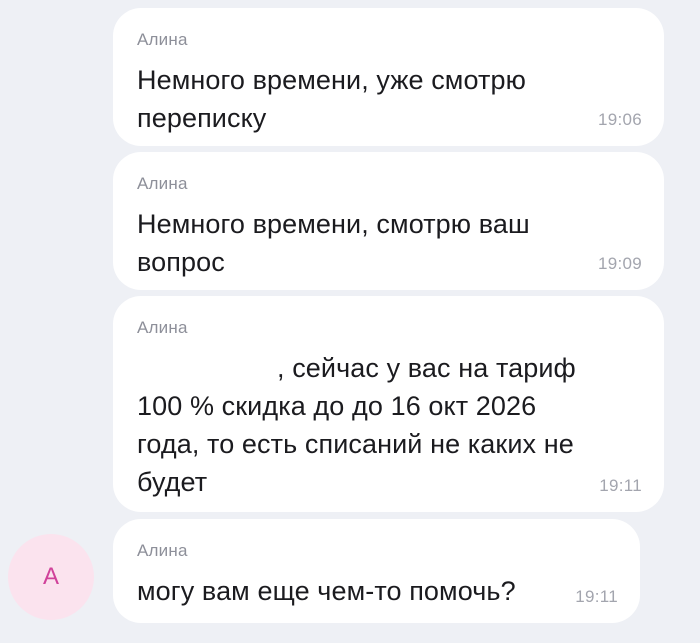 This screenshot has width=700, height=643. Describe the element at coordinates (207, 368) in the screenshot. I see `redacted-name` at that location.